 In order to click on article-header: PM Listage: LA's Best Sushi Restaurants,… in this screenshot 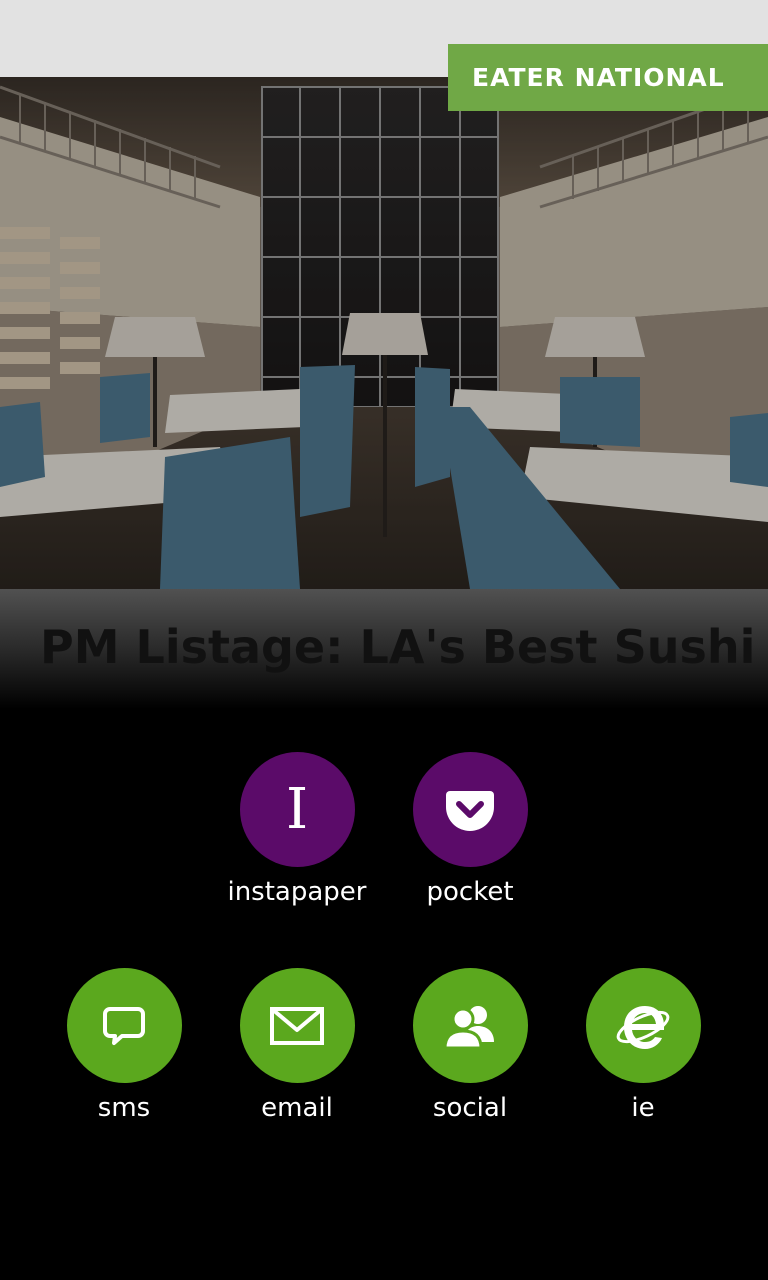, I will do `click(384, 649)`.